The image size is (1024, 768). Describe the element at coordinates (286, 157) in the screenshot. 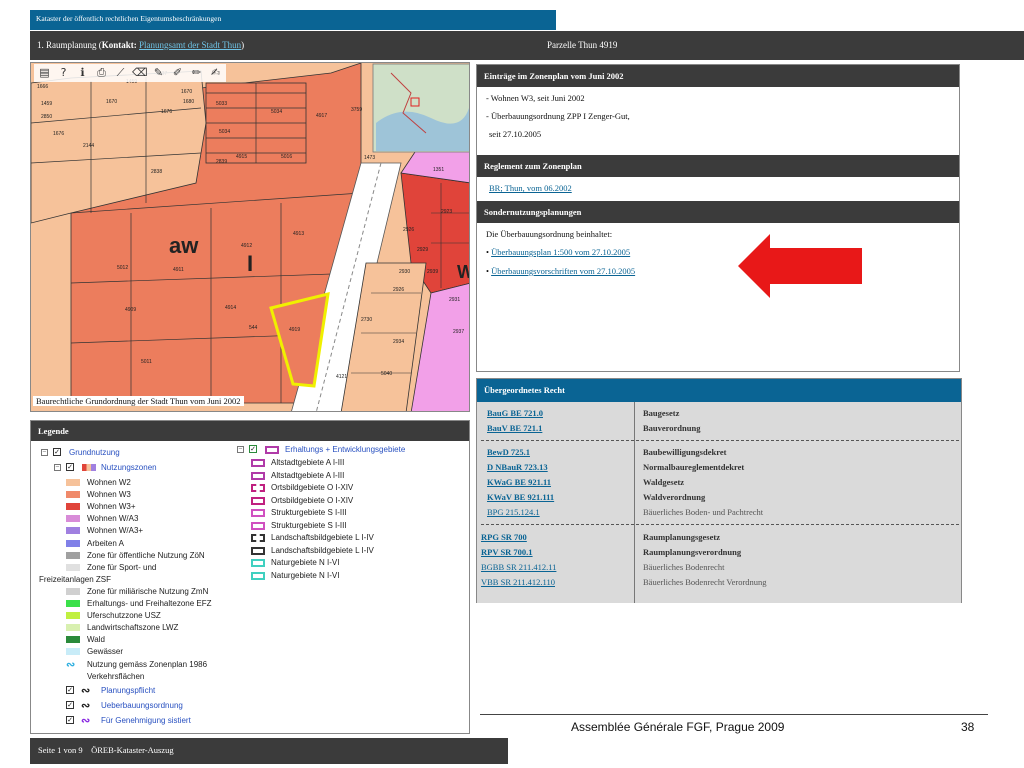

I see `svg-text: 5016` at that location.